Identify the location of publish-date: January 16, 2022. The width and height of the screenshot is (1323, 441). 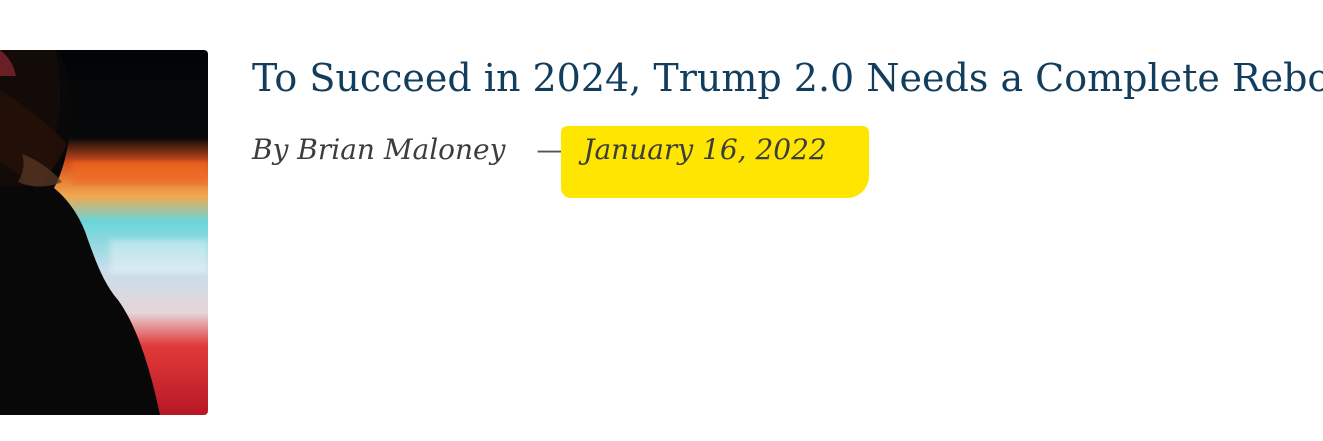
(705, 149).